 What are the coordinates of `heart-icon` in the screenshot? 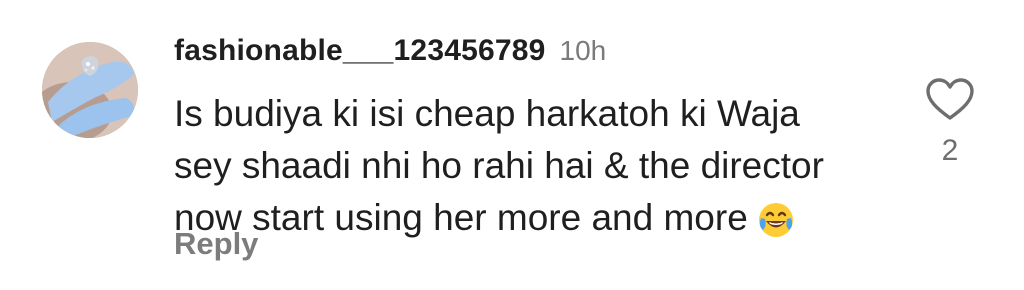 It's located at (950, 100).